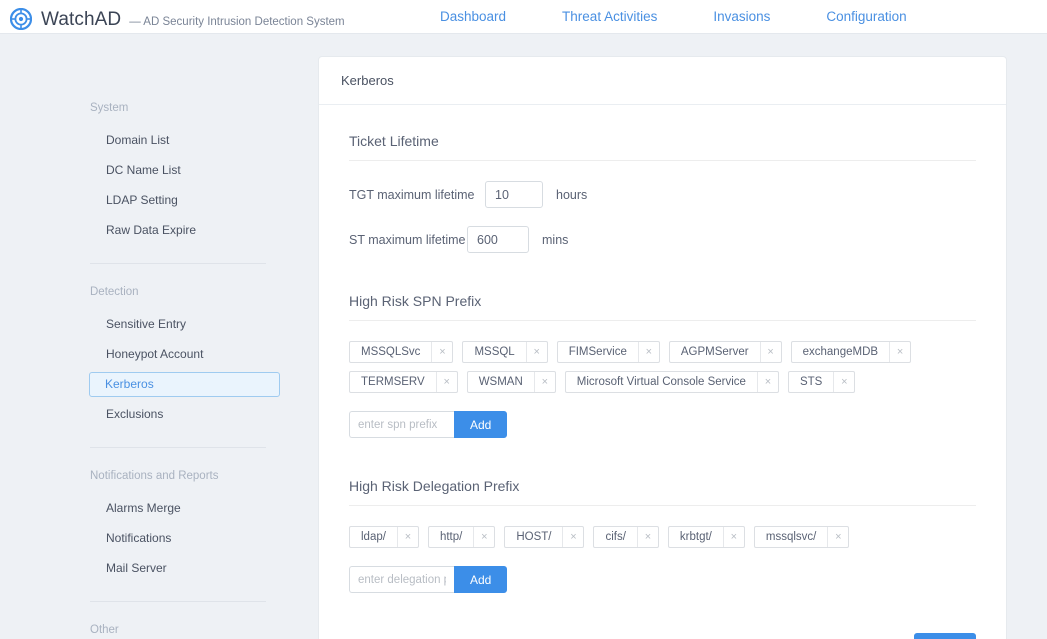 This screenshot has width=1047, height=639. Describe the element at coordinates (109, 108) in the screenshot. I see `sidebar-group-title: System` at that location.